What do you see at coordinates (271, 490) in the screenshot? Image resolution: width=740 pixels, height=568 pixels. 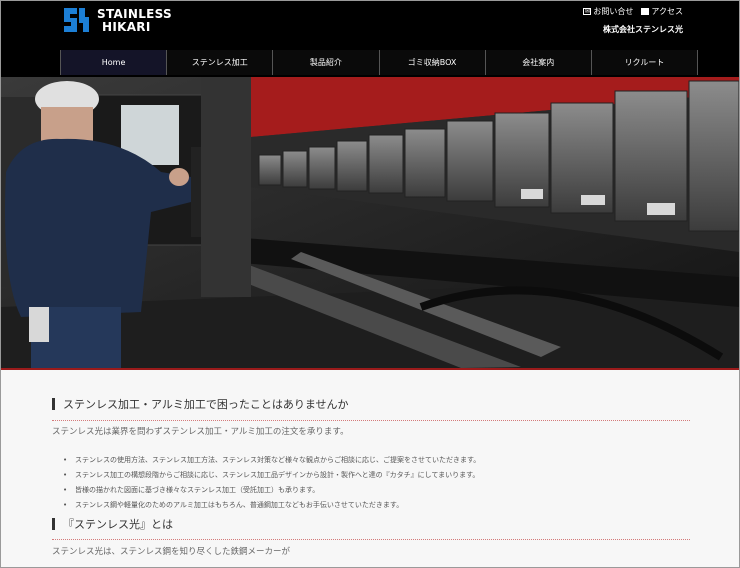 I see `list-item: 皆様の描かれた図面に基づき様々なステンレス加工（受託加工）も承ります。` at bounding box center [271, 490].